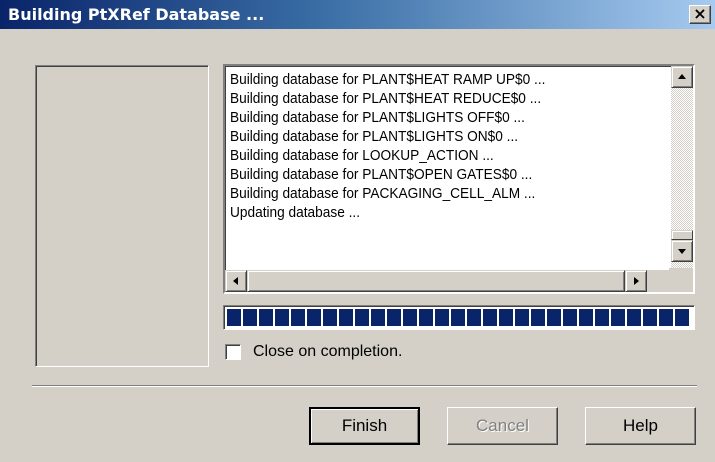  I want to click on close-on-completion-label: Close on completion., so click(327, 352).